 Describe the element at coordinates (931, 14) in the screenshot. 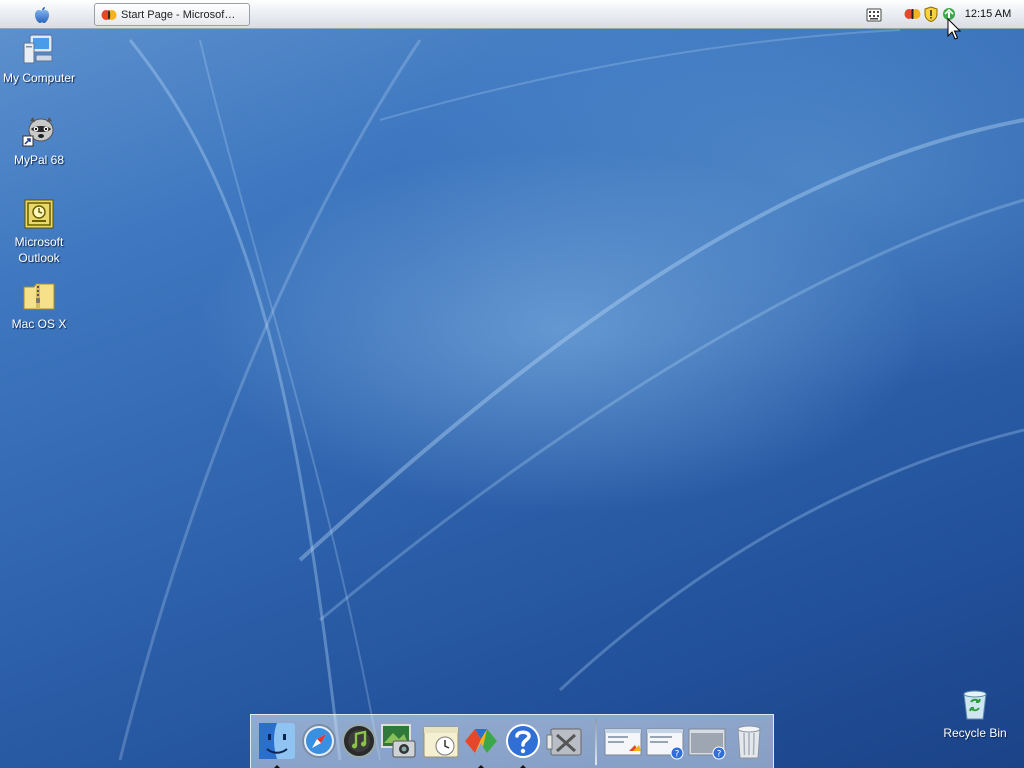

I see `security-shield-icon` at that location.